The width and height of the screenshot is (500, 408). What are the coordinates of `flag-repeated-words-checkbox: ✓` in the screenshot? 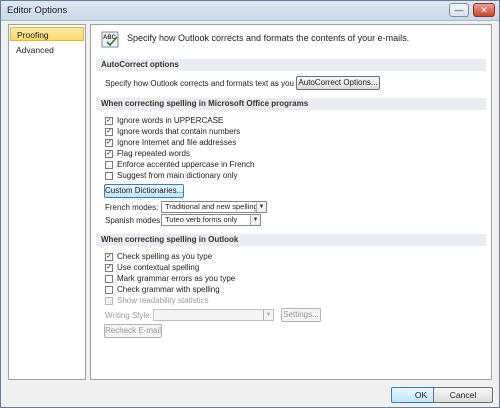 It's located at (109, 154).